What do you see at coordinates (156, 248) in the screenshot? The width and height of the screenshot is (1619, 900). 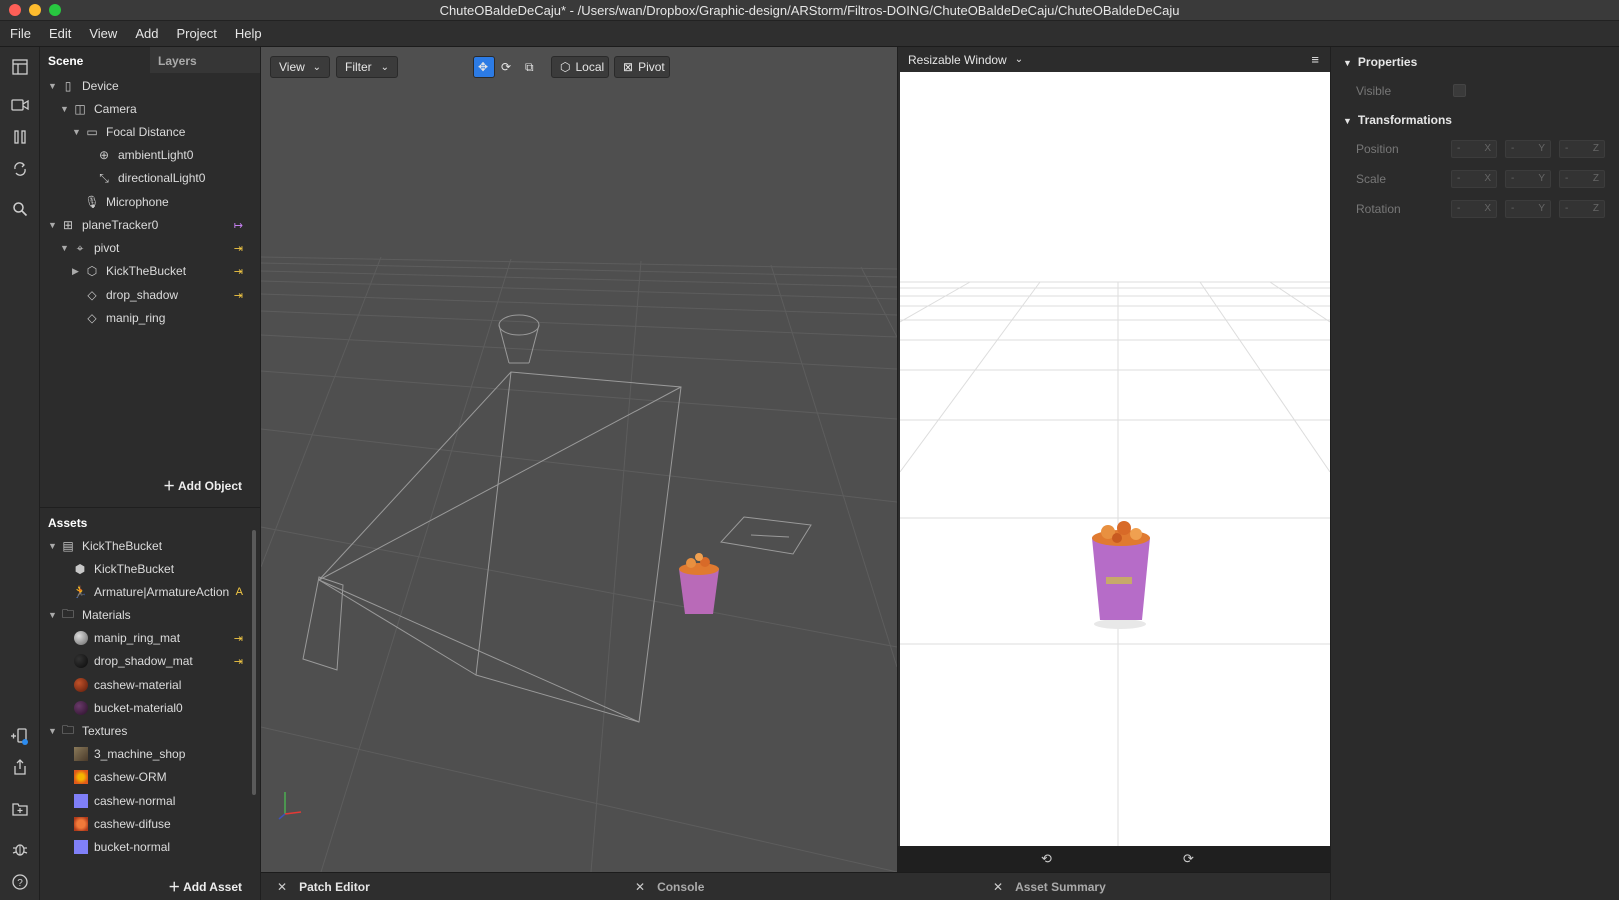 I see `tree-item-pivot: ▼ ⌖ pivot ⇥` at bounding box center [156, 248].